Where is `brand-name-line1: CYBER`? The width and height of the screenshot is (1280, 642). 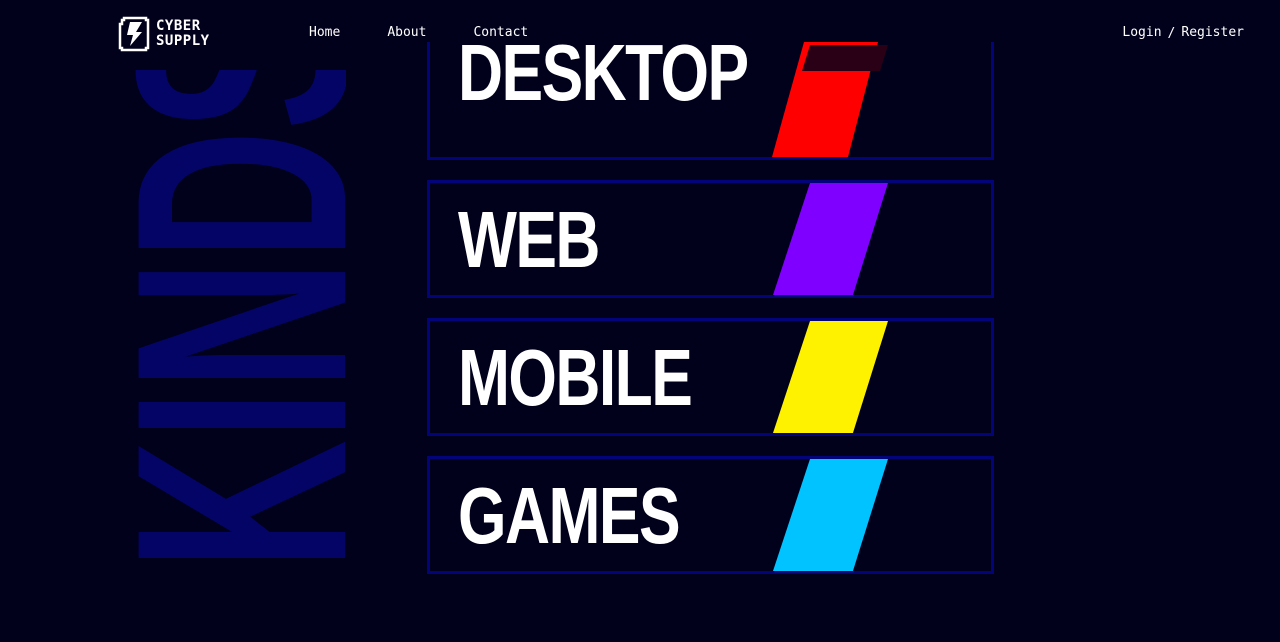
brand-name-line1: CYBER is located at coordinates (178, 26).